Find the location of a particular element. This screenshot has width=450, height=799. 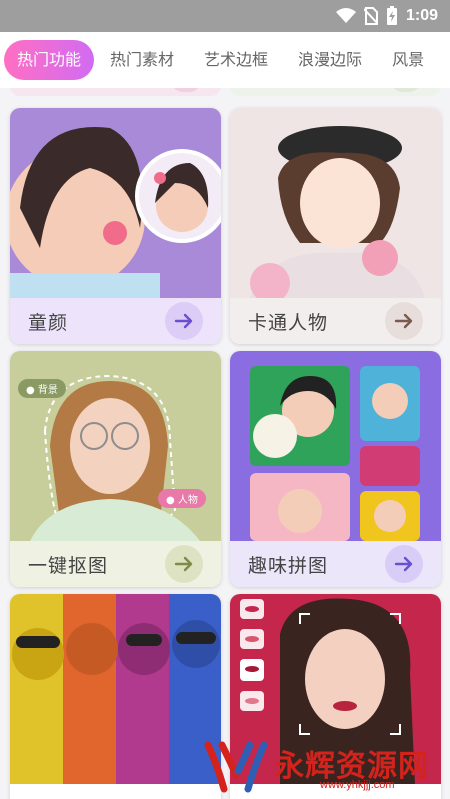

card-title: 趣味拼图 is located at coordinates (288, 565).